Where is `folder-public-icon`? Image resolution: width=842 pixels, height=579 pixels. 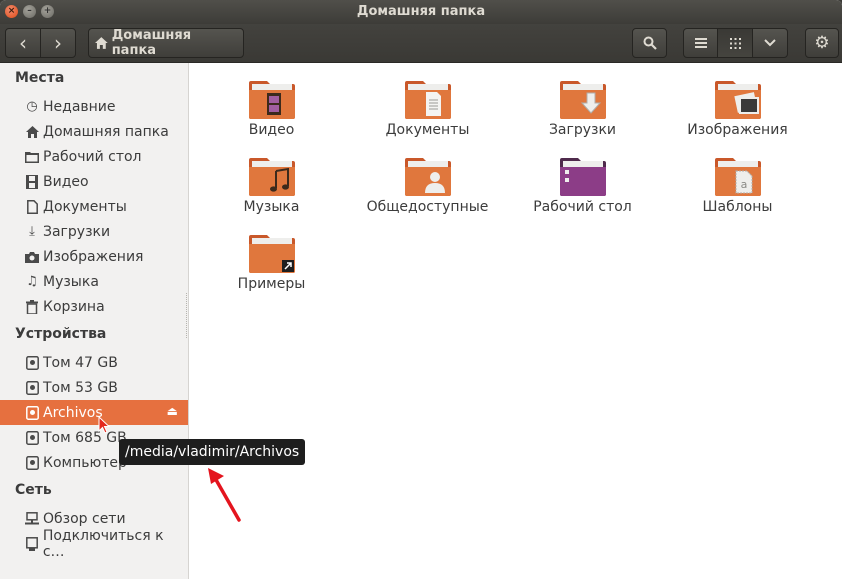 folder-public-icon is located at coordinates (427, 176).